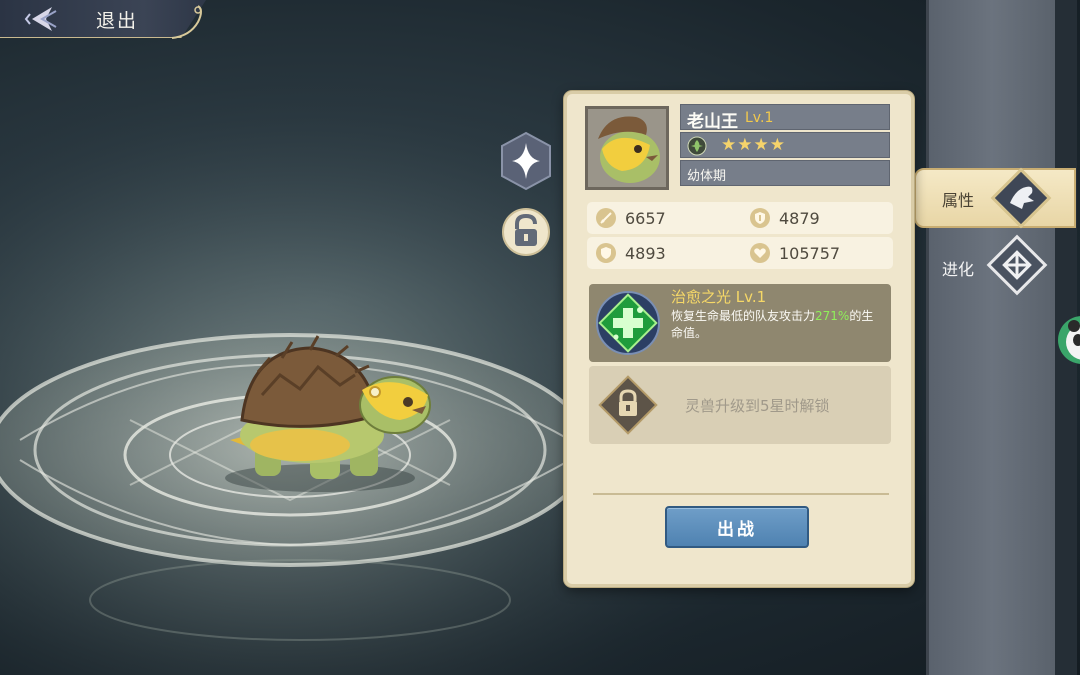 This screenshot has height=675, width=1080. Describe the element at coordinates (760, 253) in the screenshot. I see `heart-icon` at that location.